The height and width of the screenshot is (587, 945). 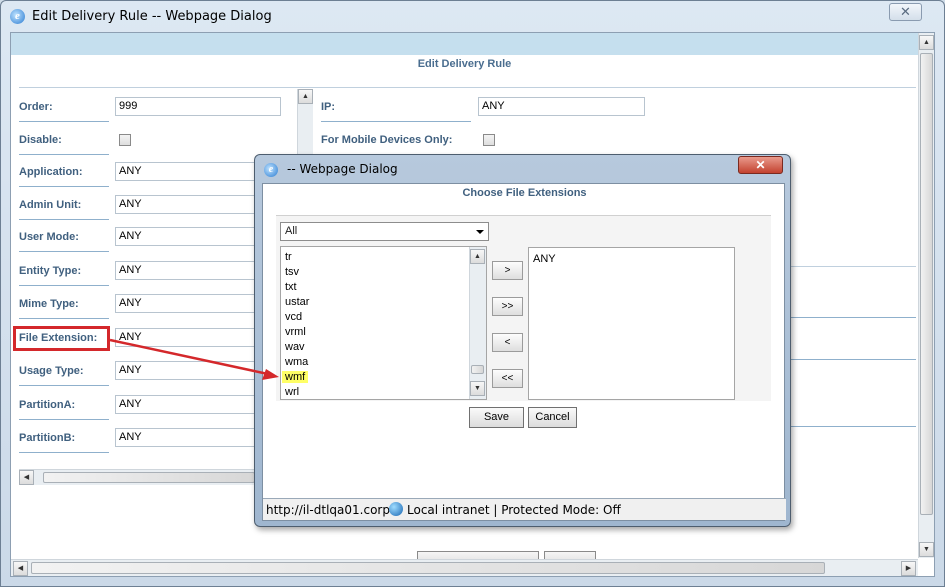 What do you see at coordinates (905, 12) in the screenshot?
I see `window-close-button: ✕` at bounding box center [905, 12].